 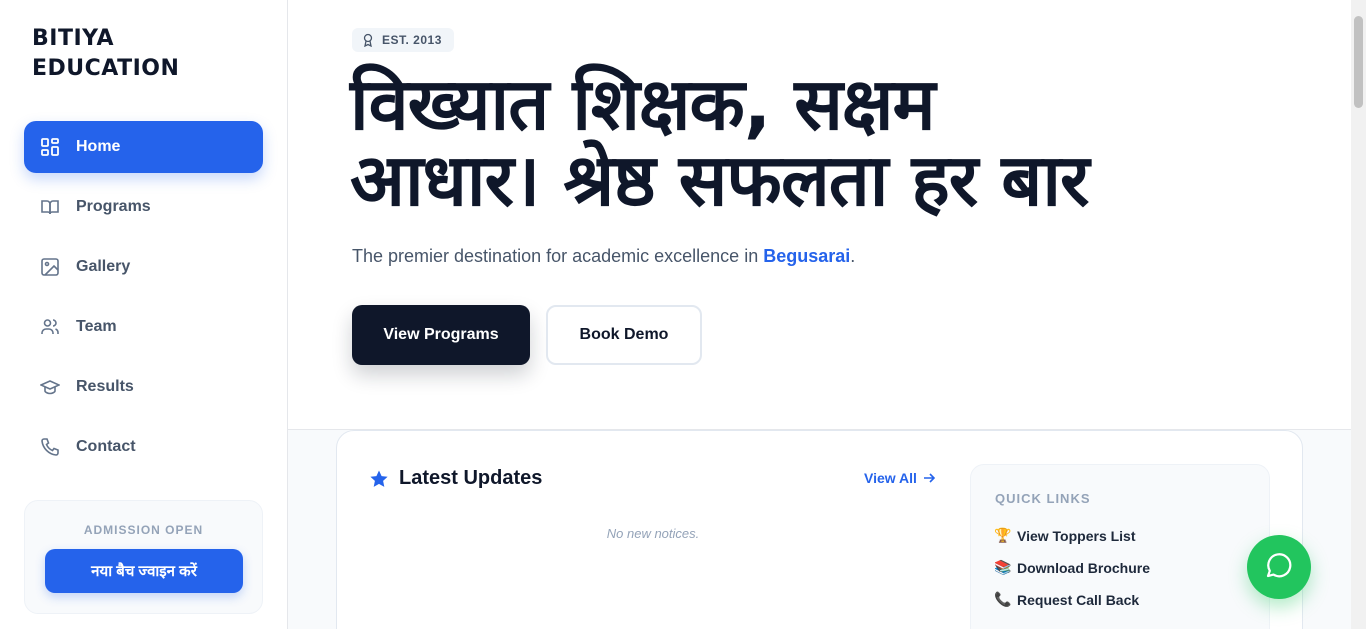 I want to click on grid-icon, so click(x=50, y=147).